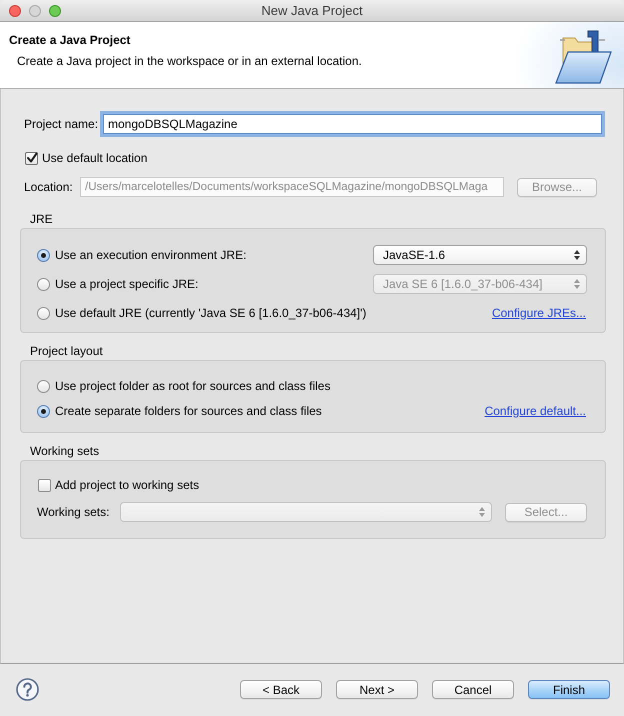  What do you see at coordinates (95, 158) in the screenshot?
I see `checkbox-label: Use default location` at bounding box center [95, 158].